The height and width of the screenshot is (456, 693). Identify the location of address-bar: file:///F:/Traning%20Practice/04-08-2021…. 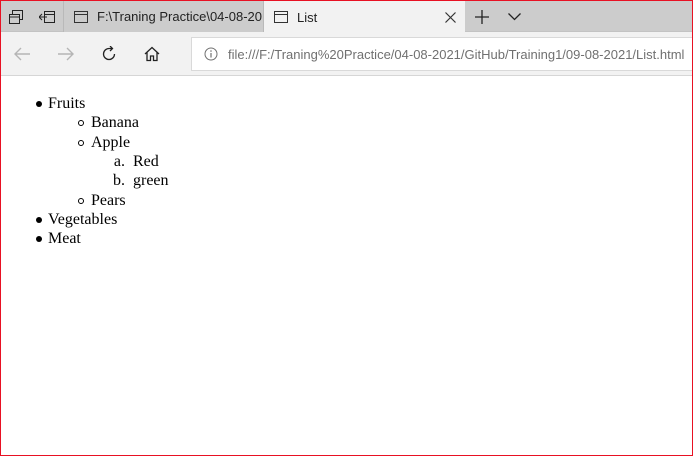
(441, 54).